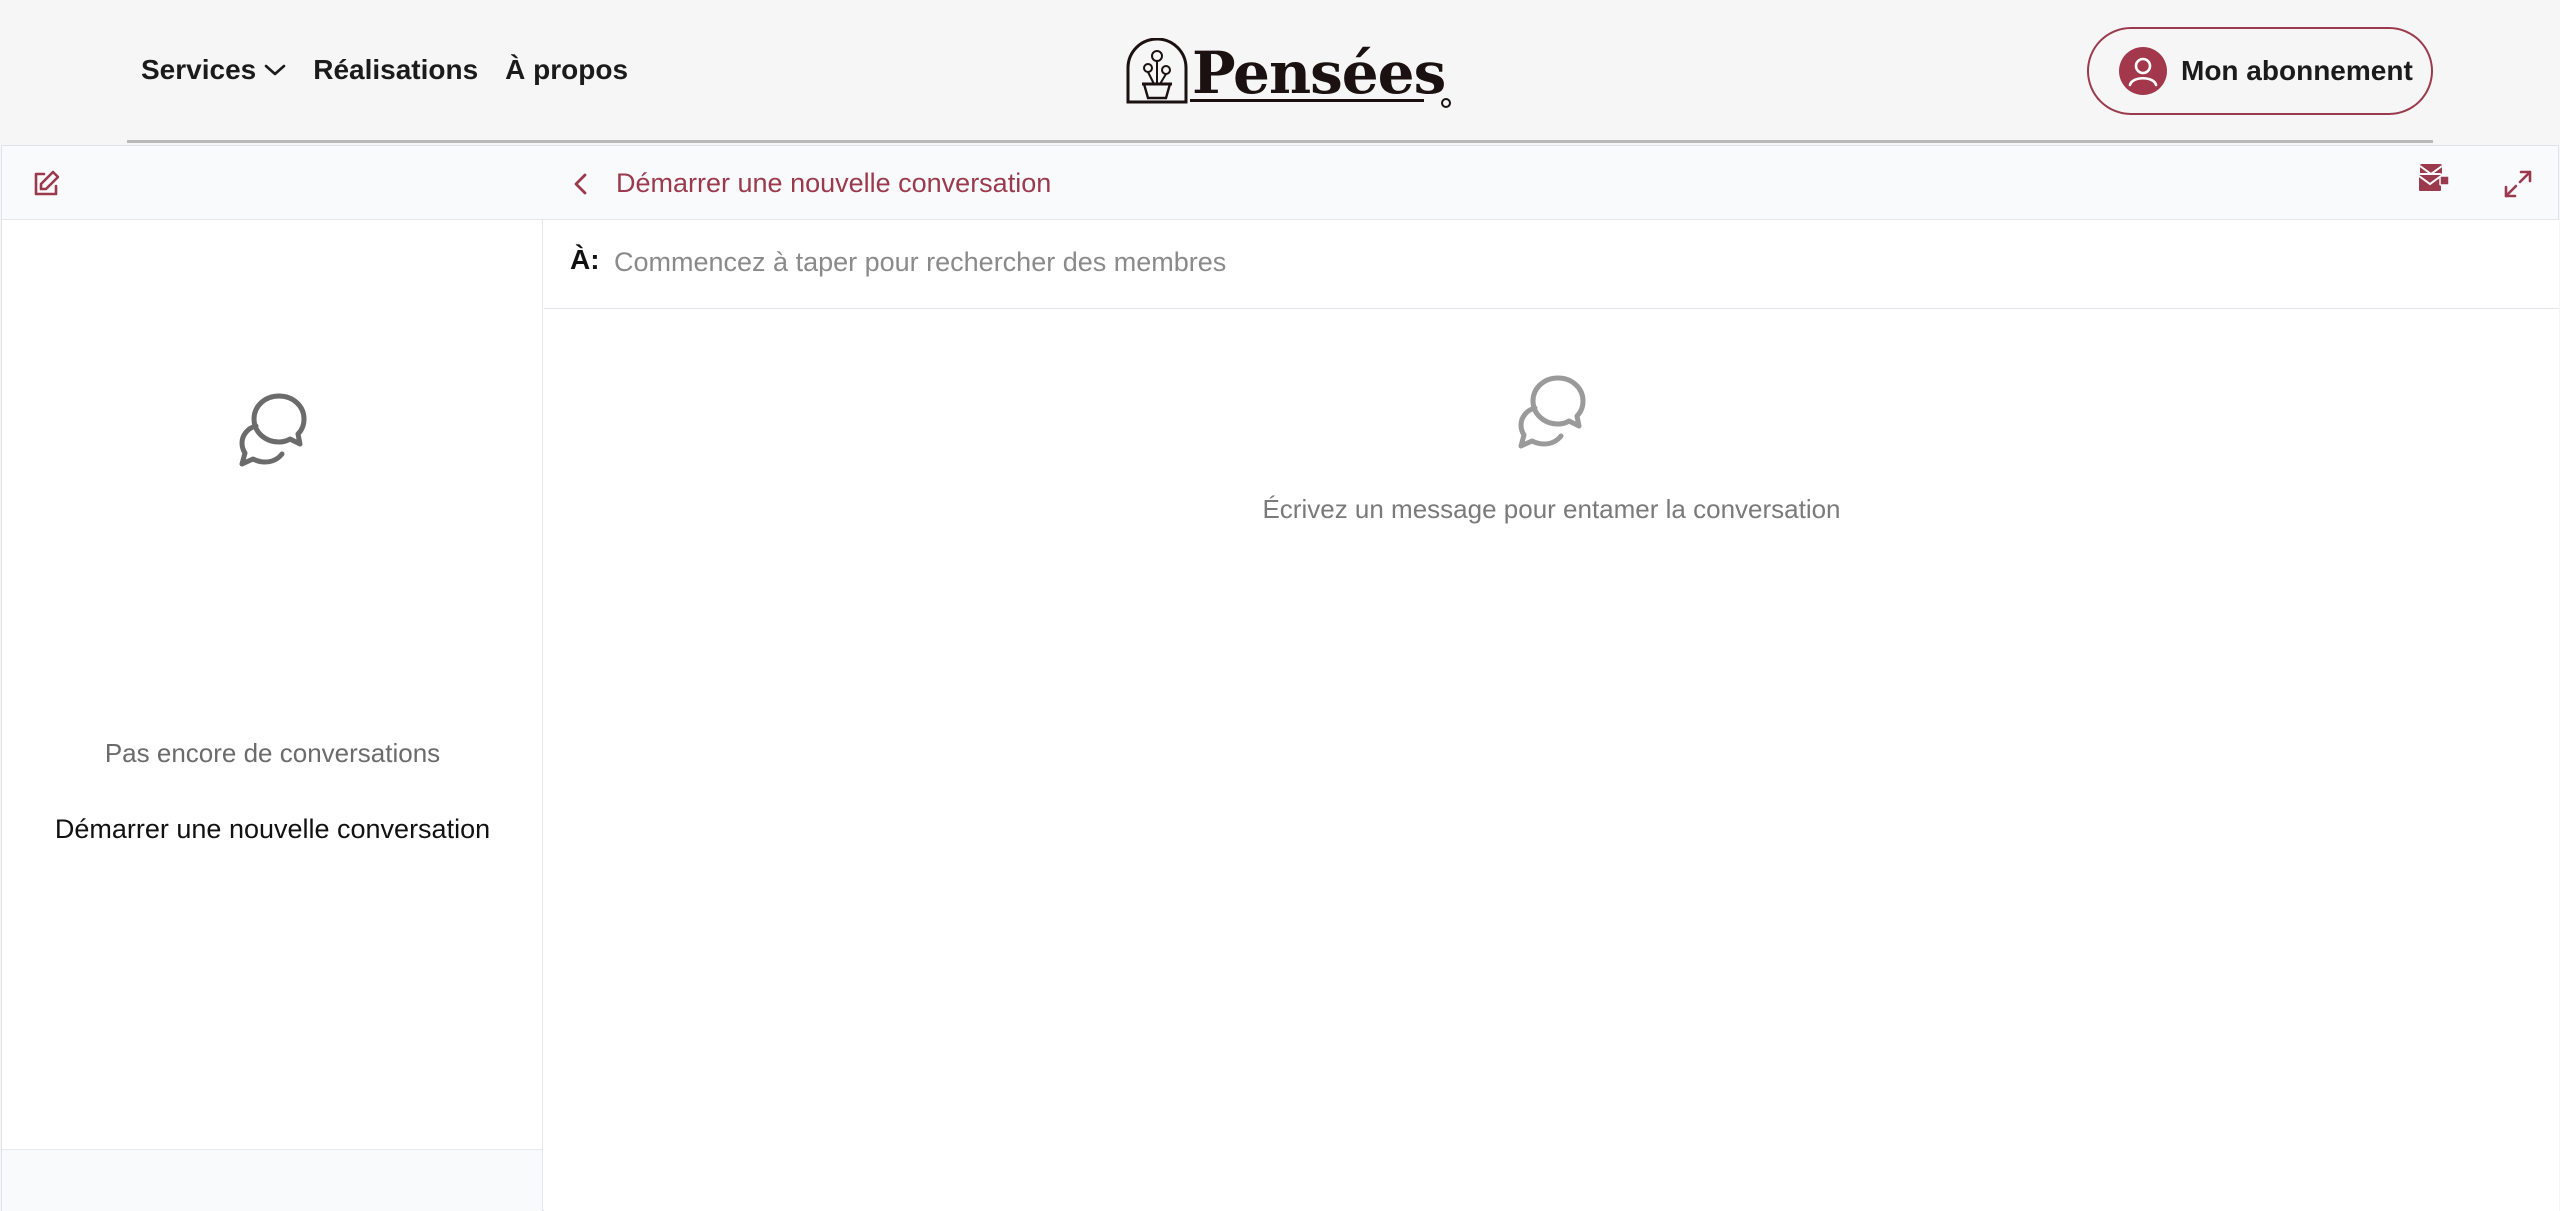 The height and width of the screenshot is (1211, 2560). Describe the element at coordinates (834, 183) in the screenshot. I see `conversation-title: Démarrer une nouvelle conversation` at that location.